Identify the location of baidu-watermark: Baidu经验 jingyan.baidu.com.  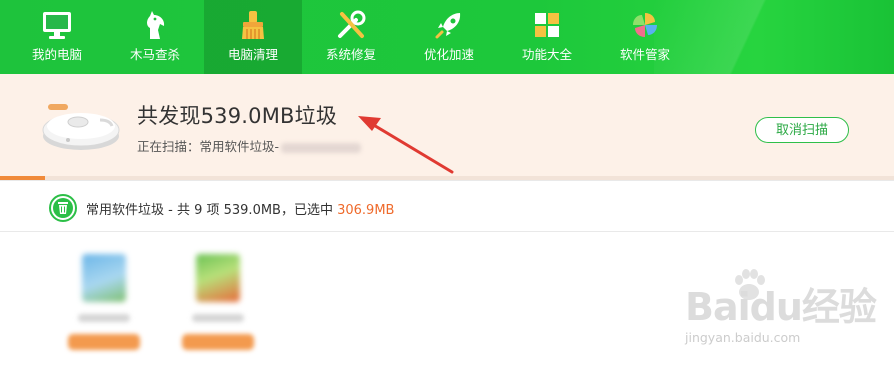
(770, 310).